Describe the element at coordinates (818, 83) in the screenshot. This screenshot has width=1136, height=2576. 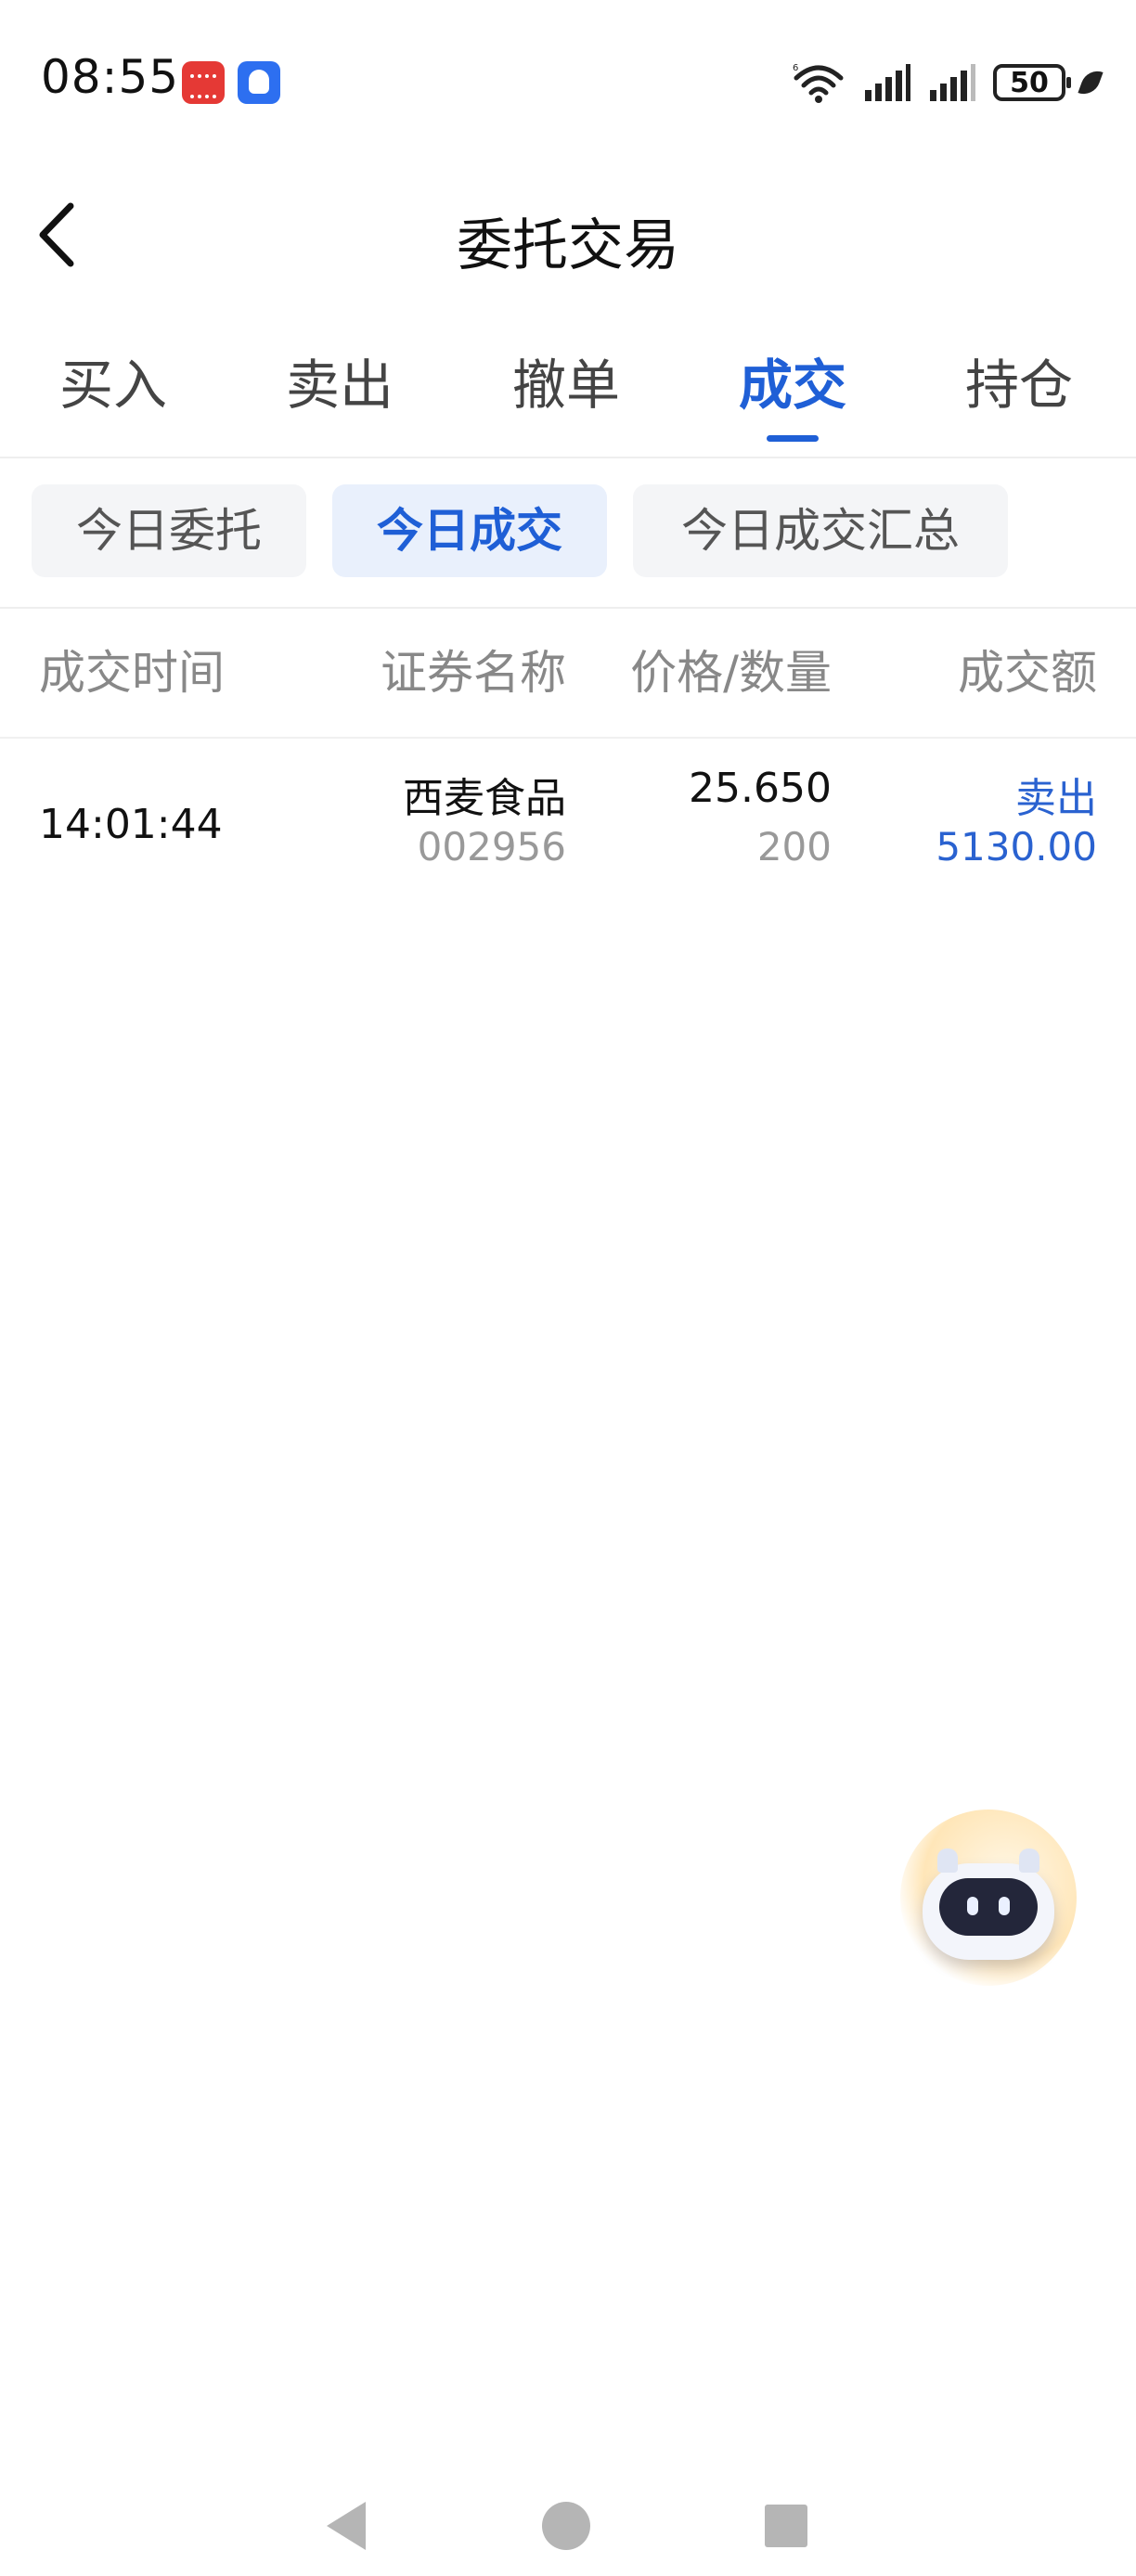
I see `wifi-icon: 6` at that location.